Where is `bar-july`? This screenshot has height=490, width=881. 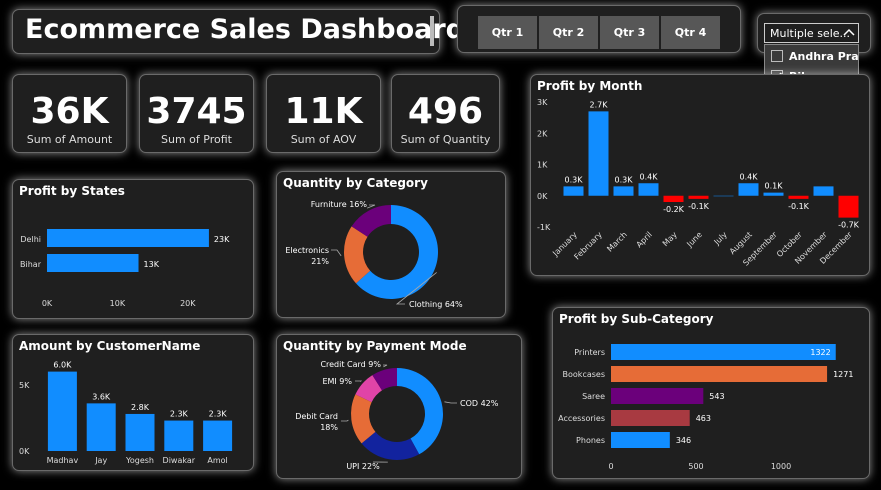 bar-july is located at coordinates (723, 196).